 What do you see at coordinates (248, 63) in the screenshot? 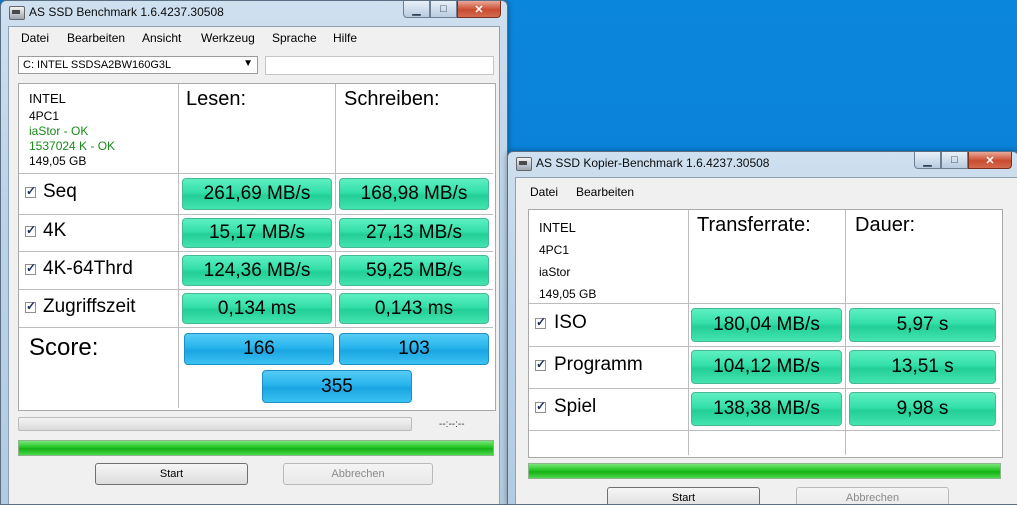
I see `chevron-down-icon: ▼` at bounding box center [248, 63].